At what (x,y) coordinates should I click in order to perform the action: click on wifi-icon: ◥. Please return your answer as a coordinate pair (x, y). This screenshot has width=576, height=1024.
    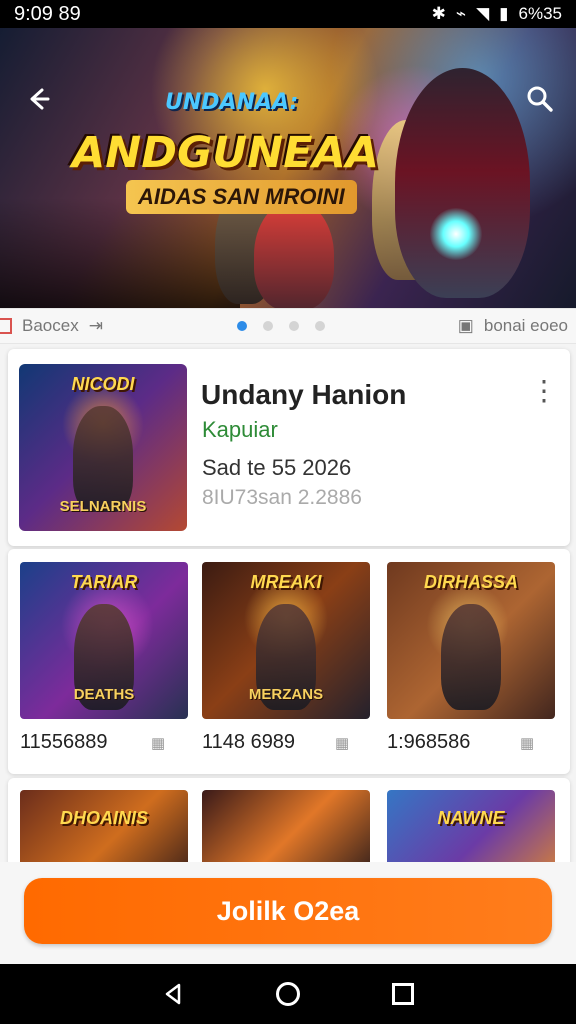
    Looking at the image, I should click on (483, 13).